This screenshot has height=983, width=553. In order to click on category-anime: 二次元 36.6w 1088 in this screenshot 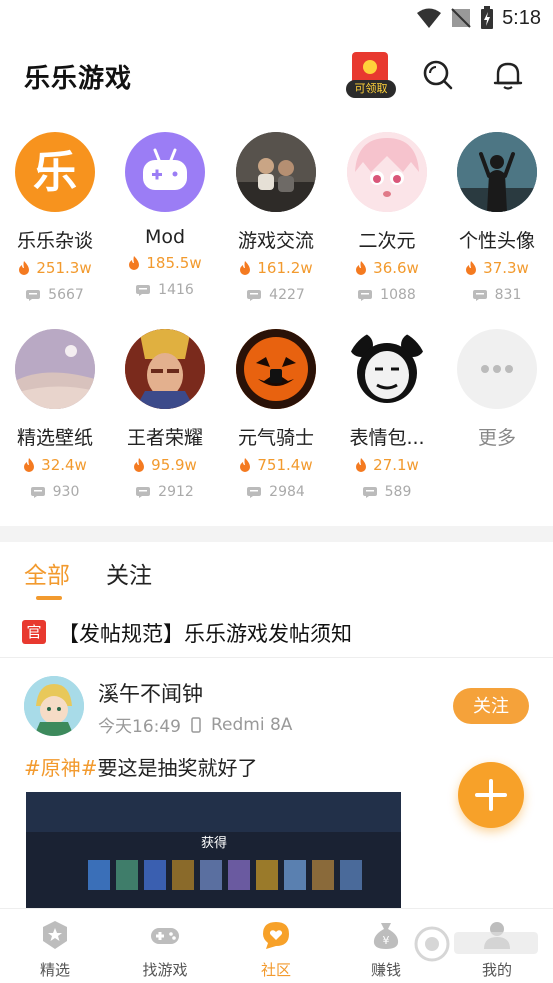, I will do `click(387, 217)`.